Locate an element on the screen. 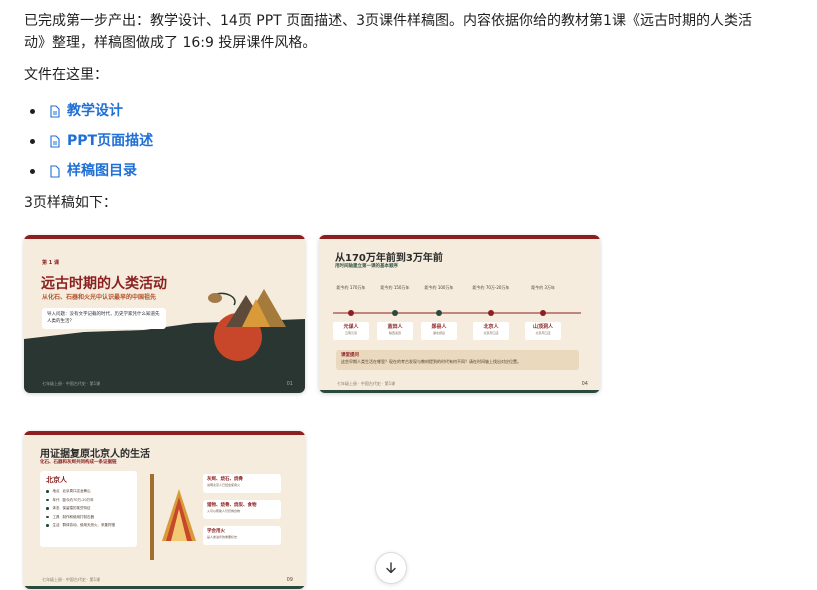 The height and width of the screenshot is (590, 817). timeline-desc: 云南元谋 is located at coordinates (350, 333).